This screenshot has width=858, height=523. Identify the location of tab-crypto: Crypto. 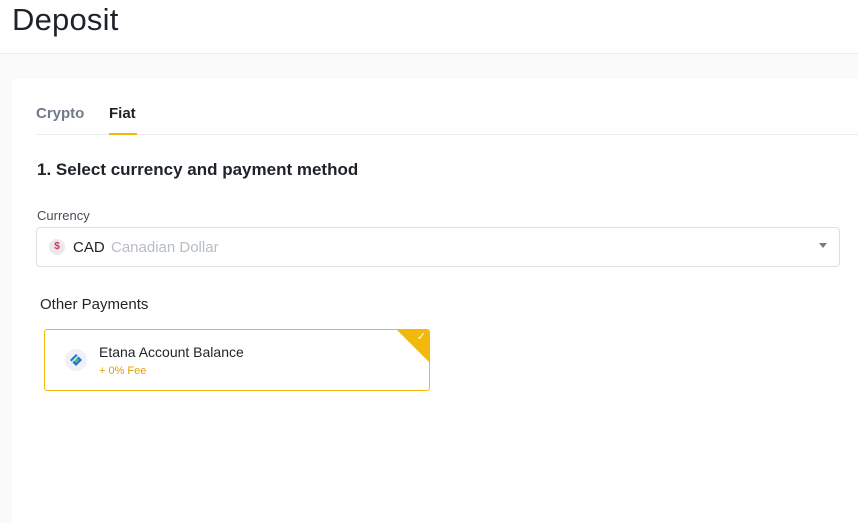
(60, 113).